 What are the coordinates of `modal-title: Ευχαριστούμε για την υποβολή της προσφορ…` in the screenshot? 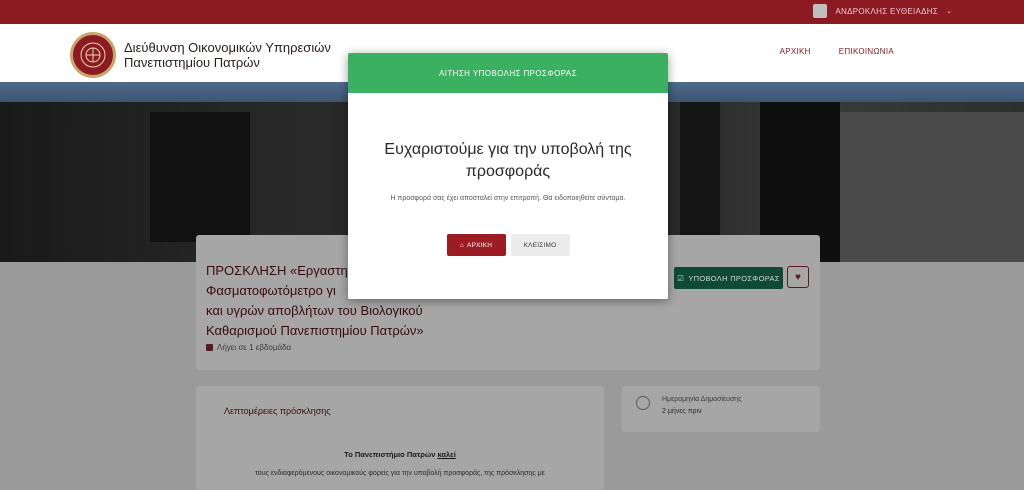 It's located at (508, 160).